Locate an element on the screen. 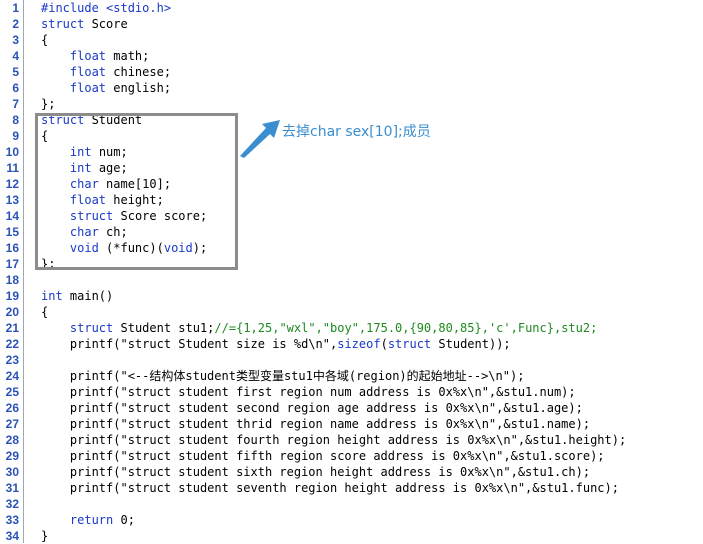 This screenshot has width=703, height=544. line-number: 25 is located at coordinates (12, 392).